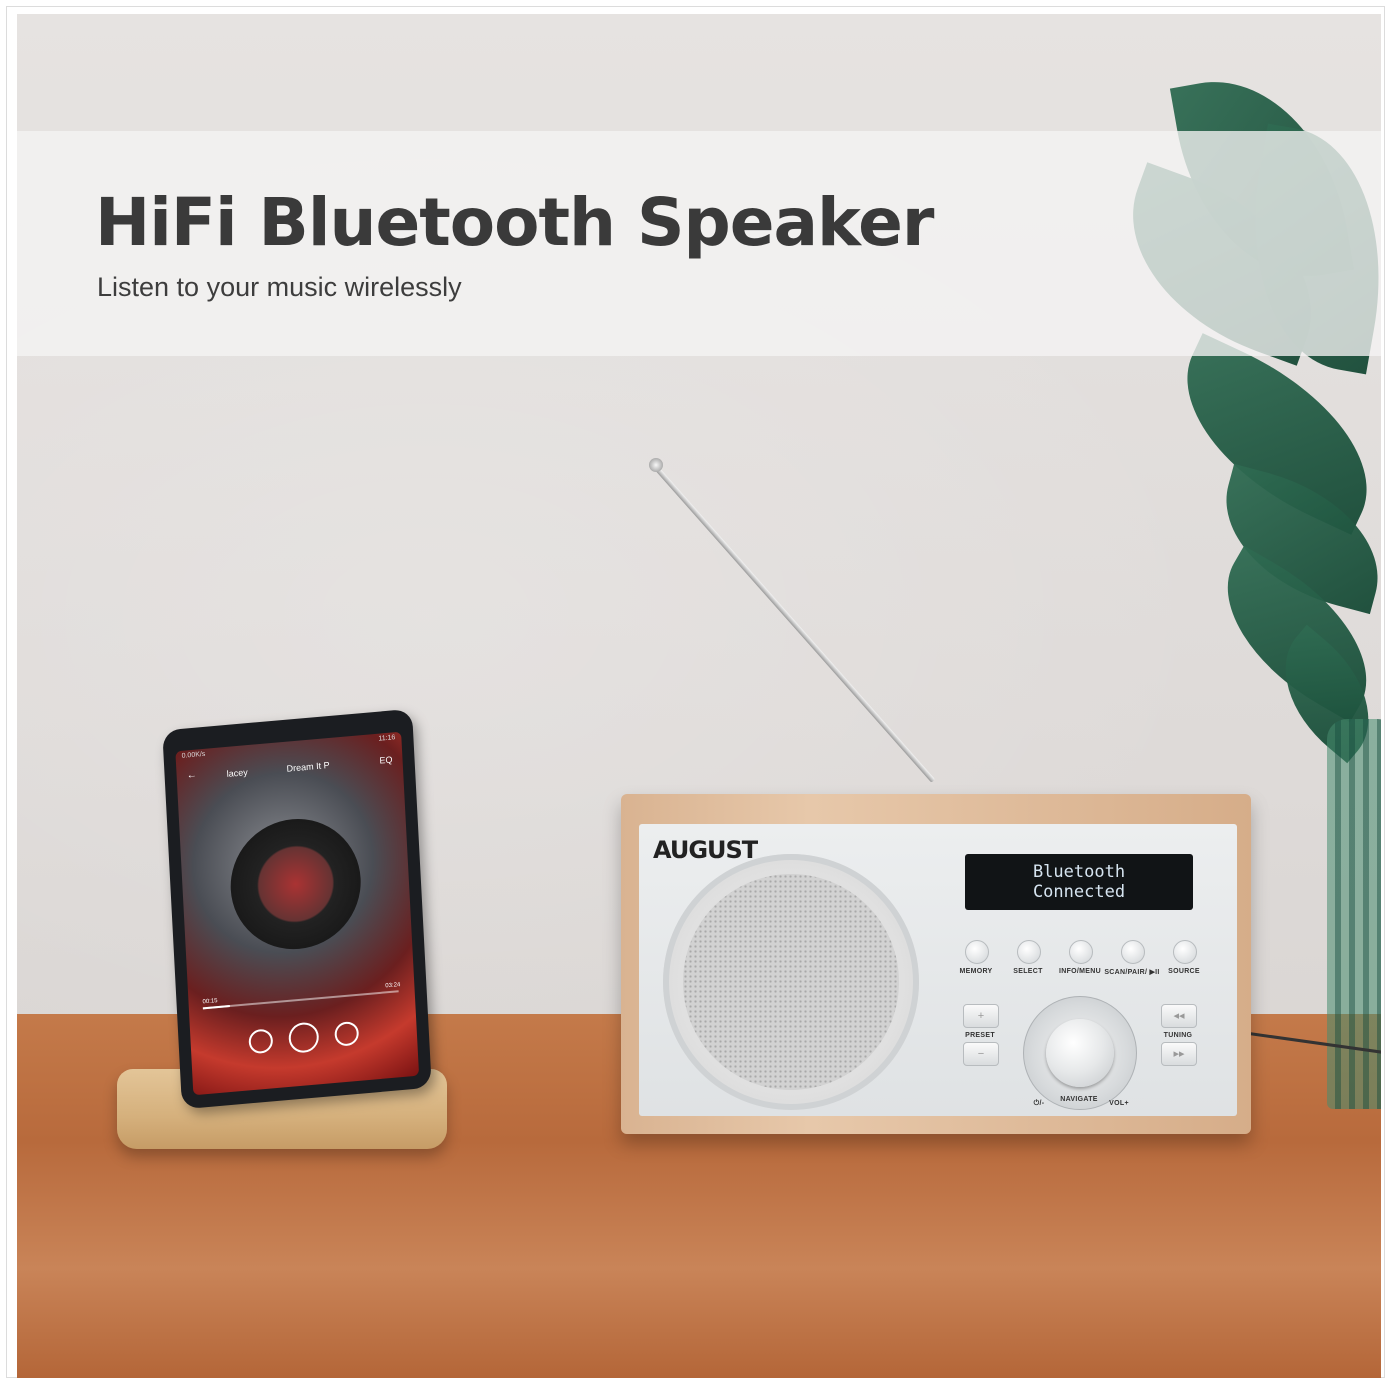 The width and height of the screenshot is (1393, 1380). Describe the element at coordinates (191, 775) in the screenshot. I see `back-arrow-icon: ←` at that location.